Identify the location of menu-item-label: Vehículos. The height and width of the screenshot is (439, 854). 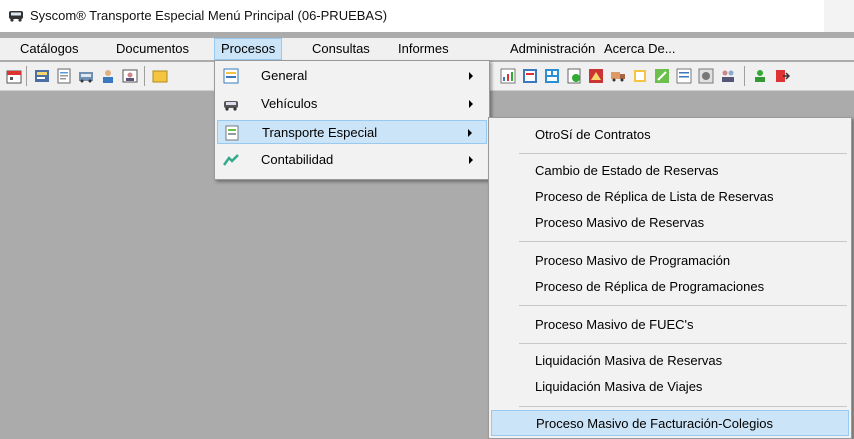
(289, 103).